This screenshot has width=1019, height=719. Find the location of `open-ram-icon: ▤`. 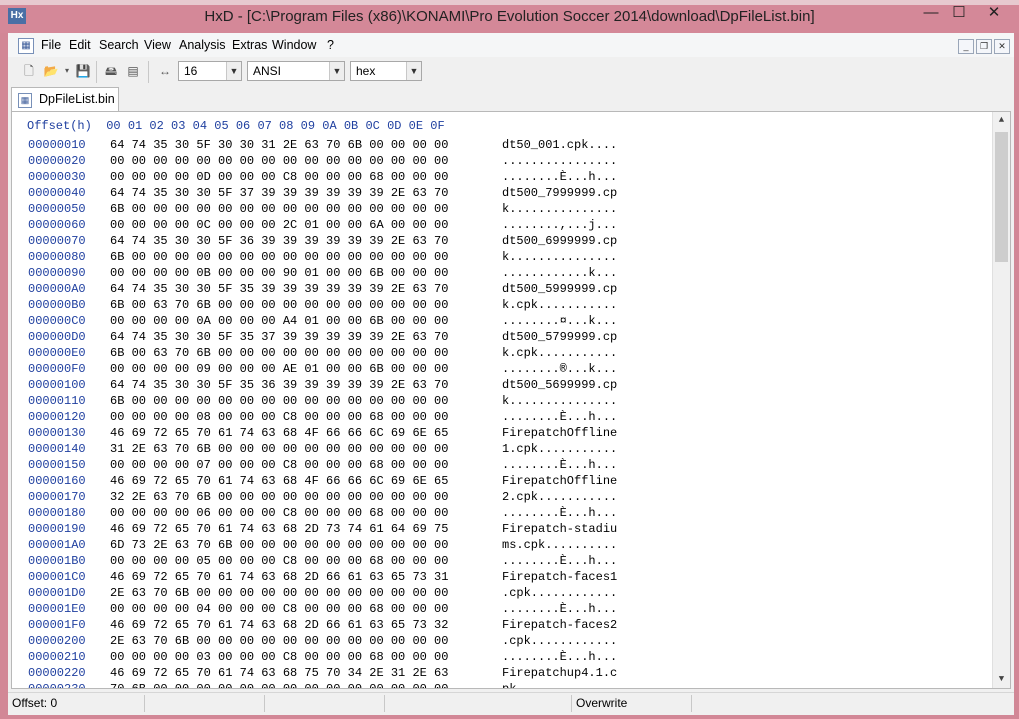

open-ram-icon: ▤ is located at coordinates (133, 71).